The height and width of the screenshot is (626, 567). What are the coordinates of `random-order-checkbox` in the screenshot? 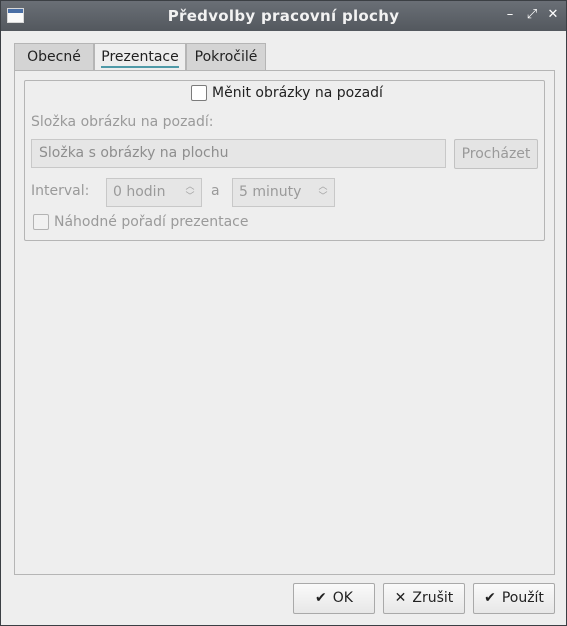 It's located at (41, 222).